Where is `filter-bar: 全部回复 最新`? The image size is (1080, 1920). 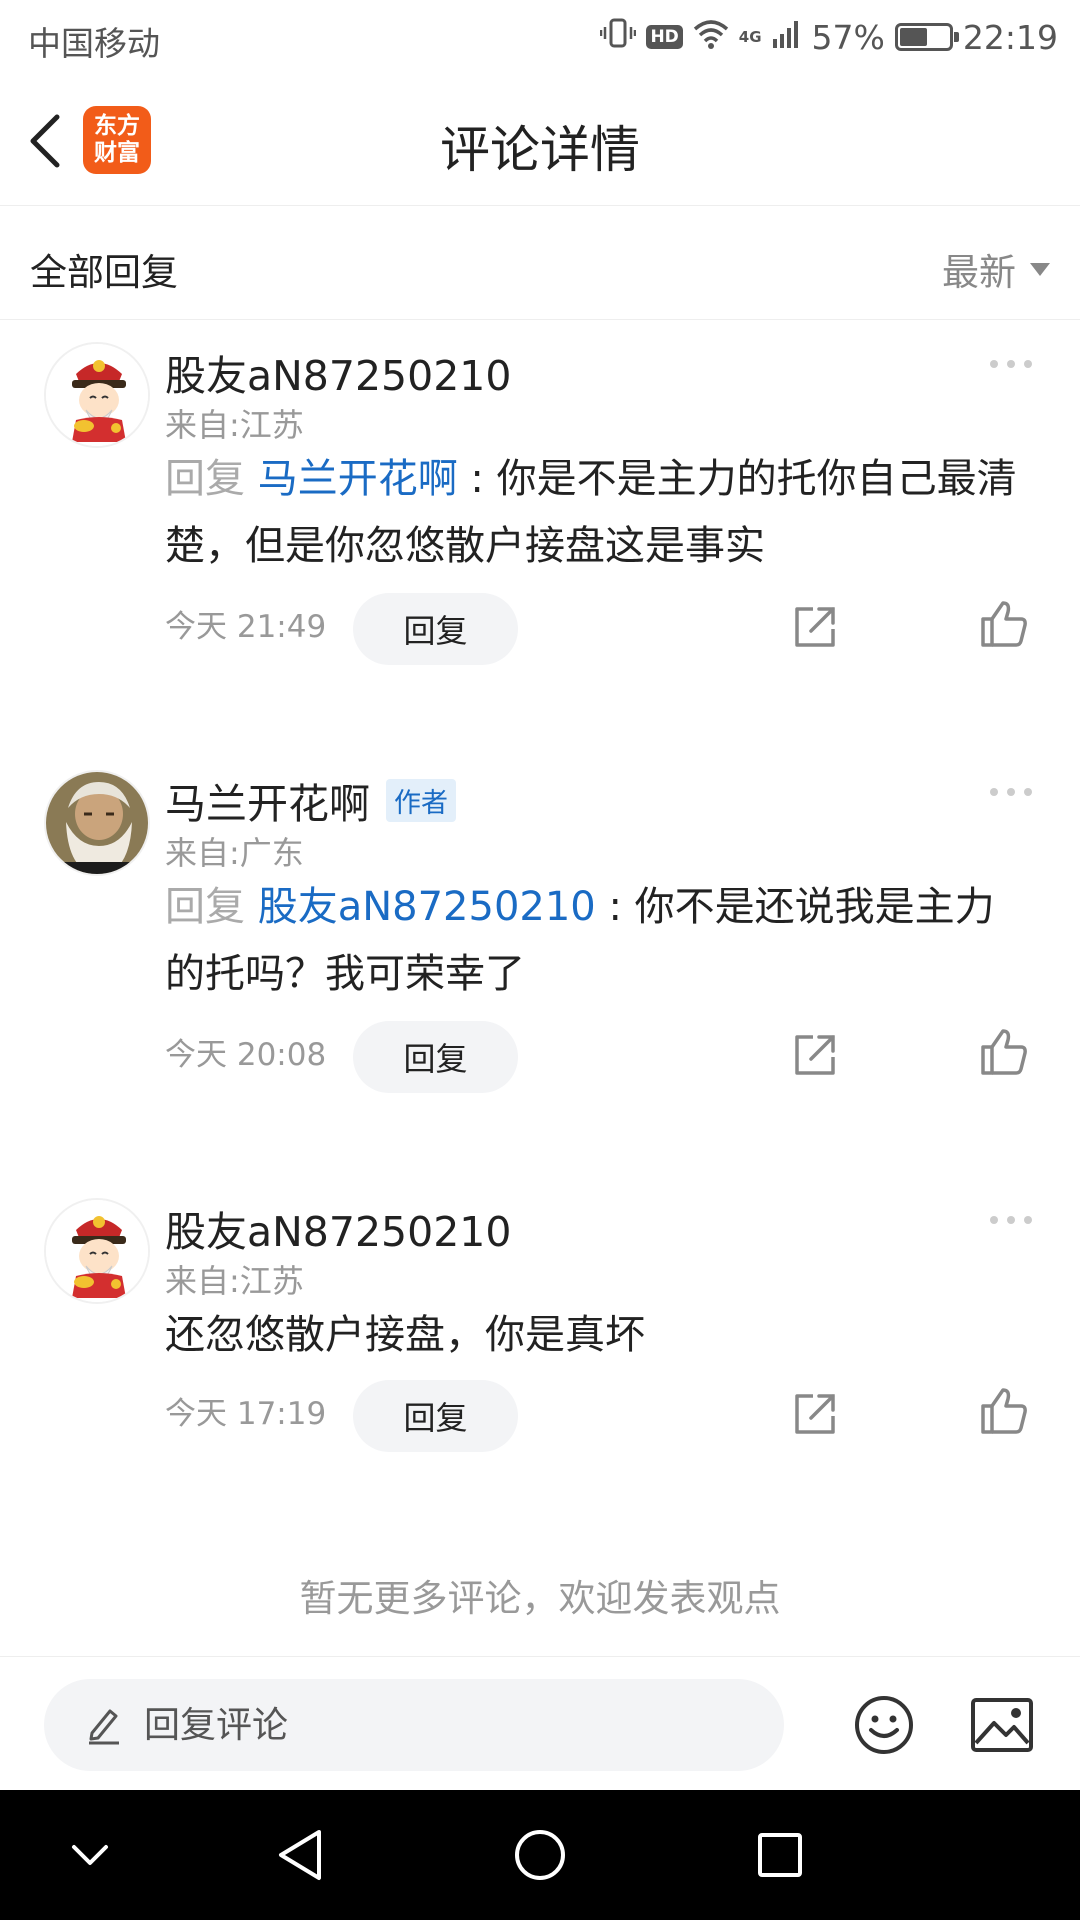 filter-bar: 全部回复 最新 is located at coordinates (540, 263).